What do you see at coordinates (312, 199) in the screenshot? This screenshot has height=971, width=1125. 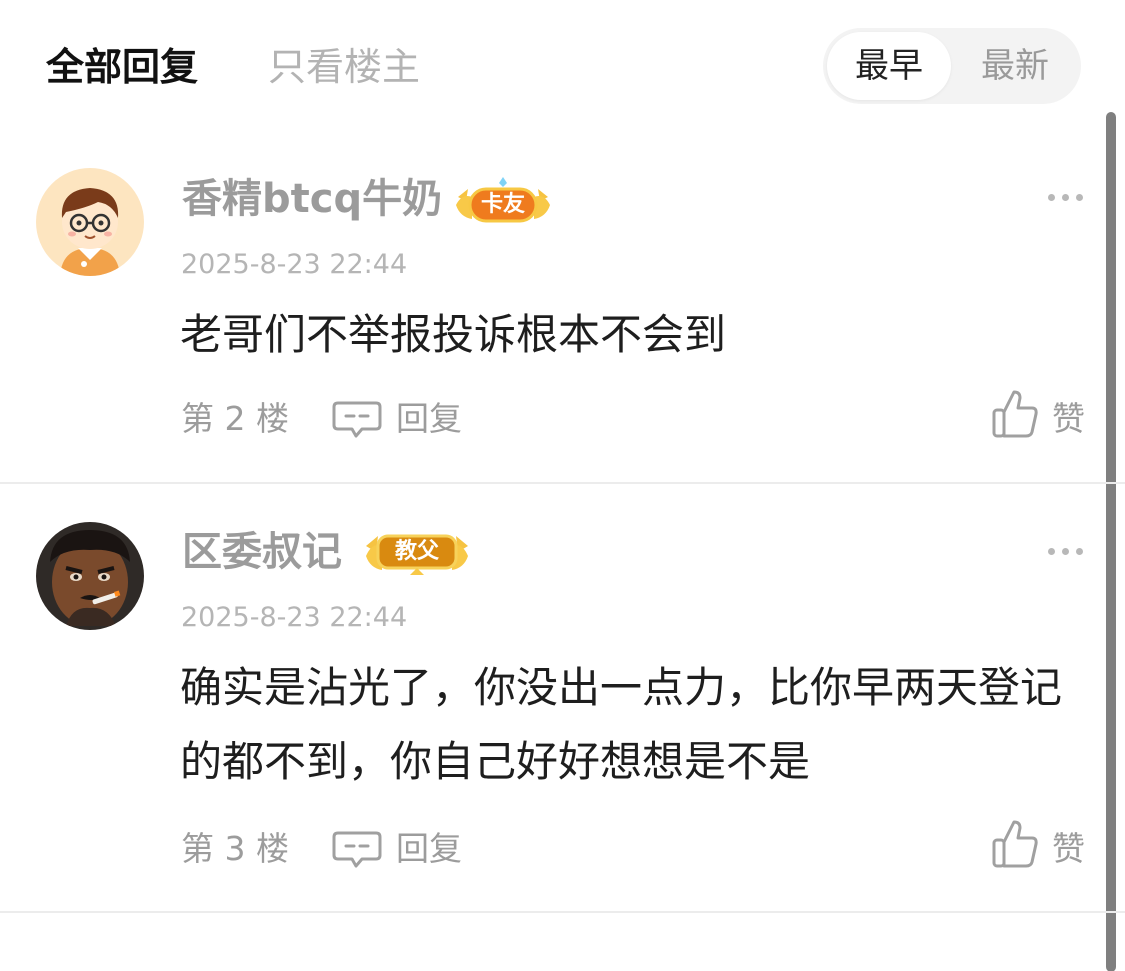 I see `username: 香精btcq牛奶` at bounding box center [312, 199].